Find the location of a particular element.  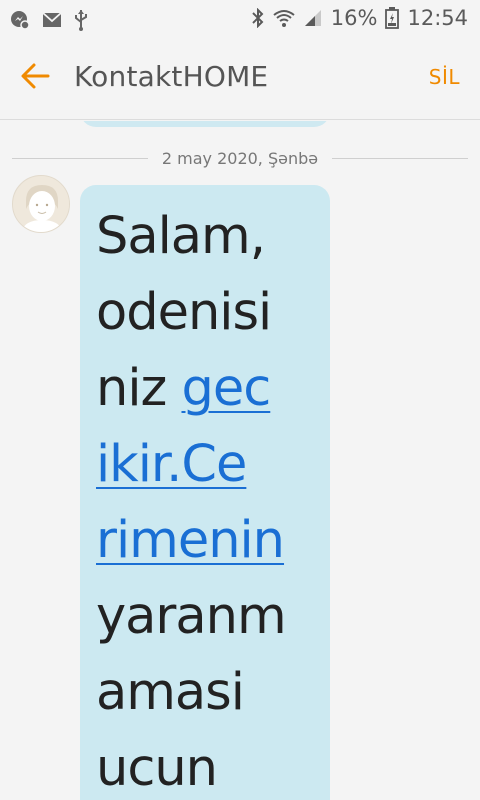

app-bar: KontaktHOME SİL is located at coordinates (240, 79).